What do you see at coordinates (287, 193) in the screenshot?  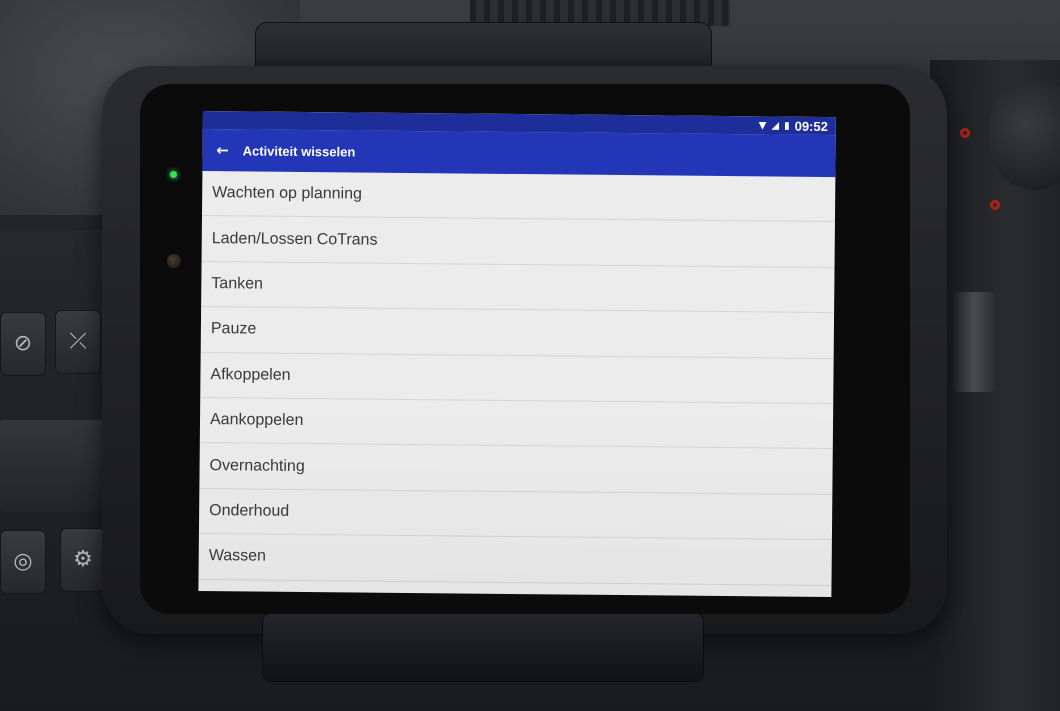 I see `list-item-label: Wachten op planning` at bounding box center [287, 193].